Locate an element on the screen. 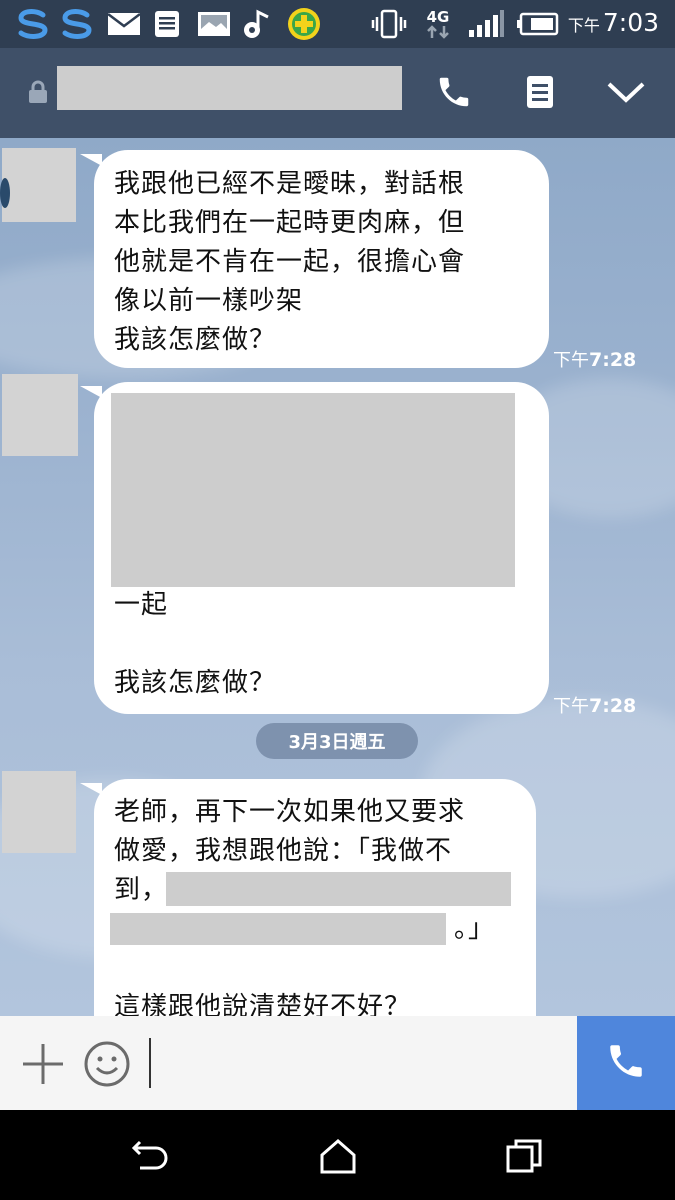  message-line: 做愛，我想跟他說：「我做不 is located at coordinates (283, 851).